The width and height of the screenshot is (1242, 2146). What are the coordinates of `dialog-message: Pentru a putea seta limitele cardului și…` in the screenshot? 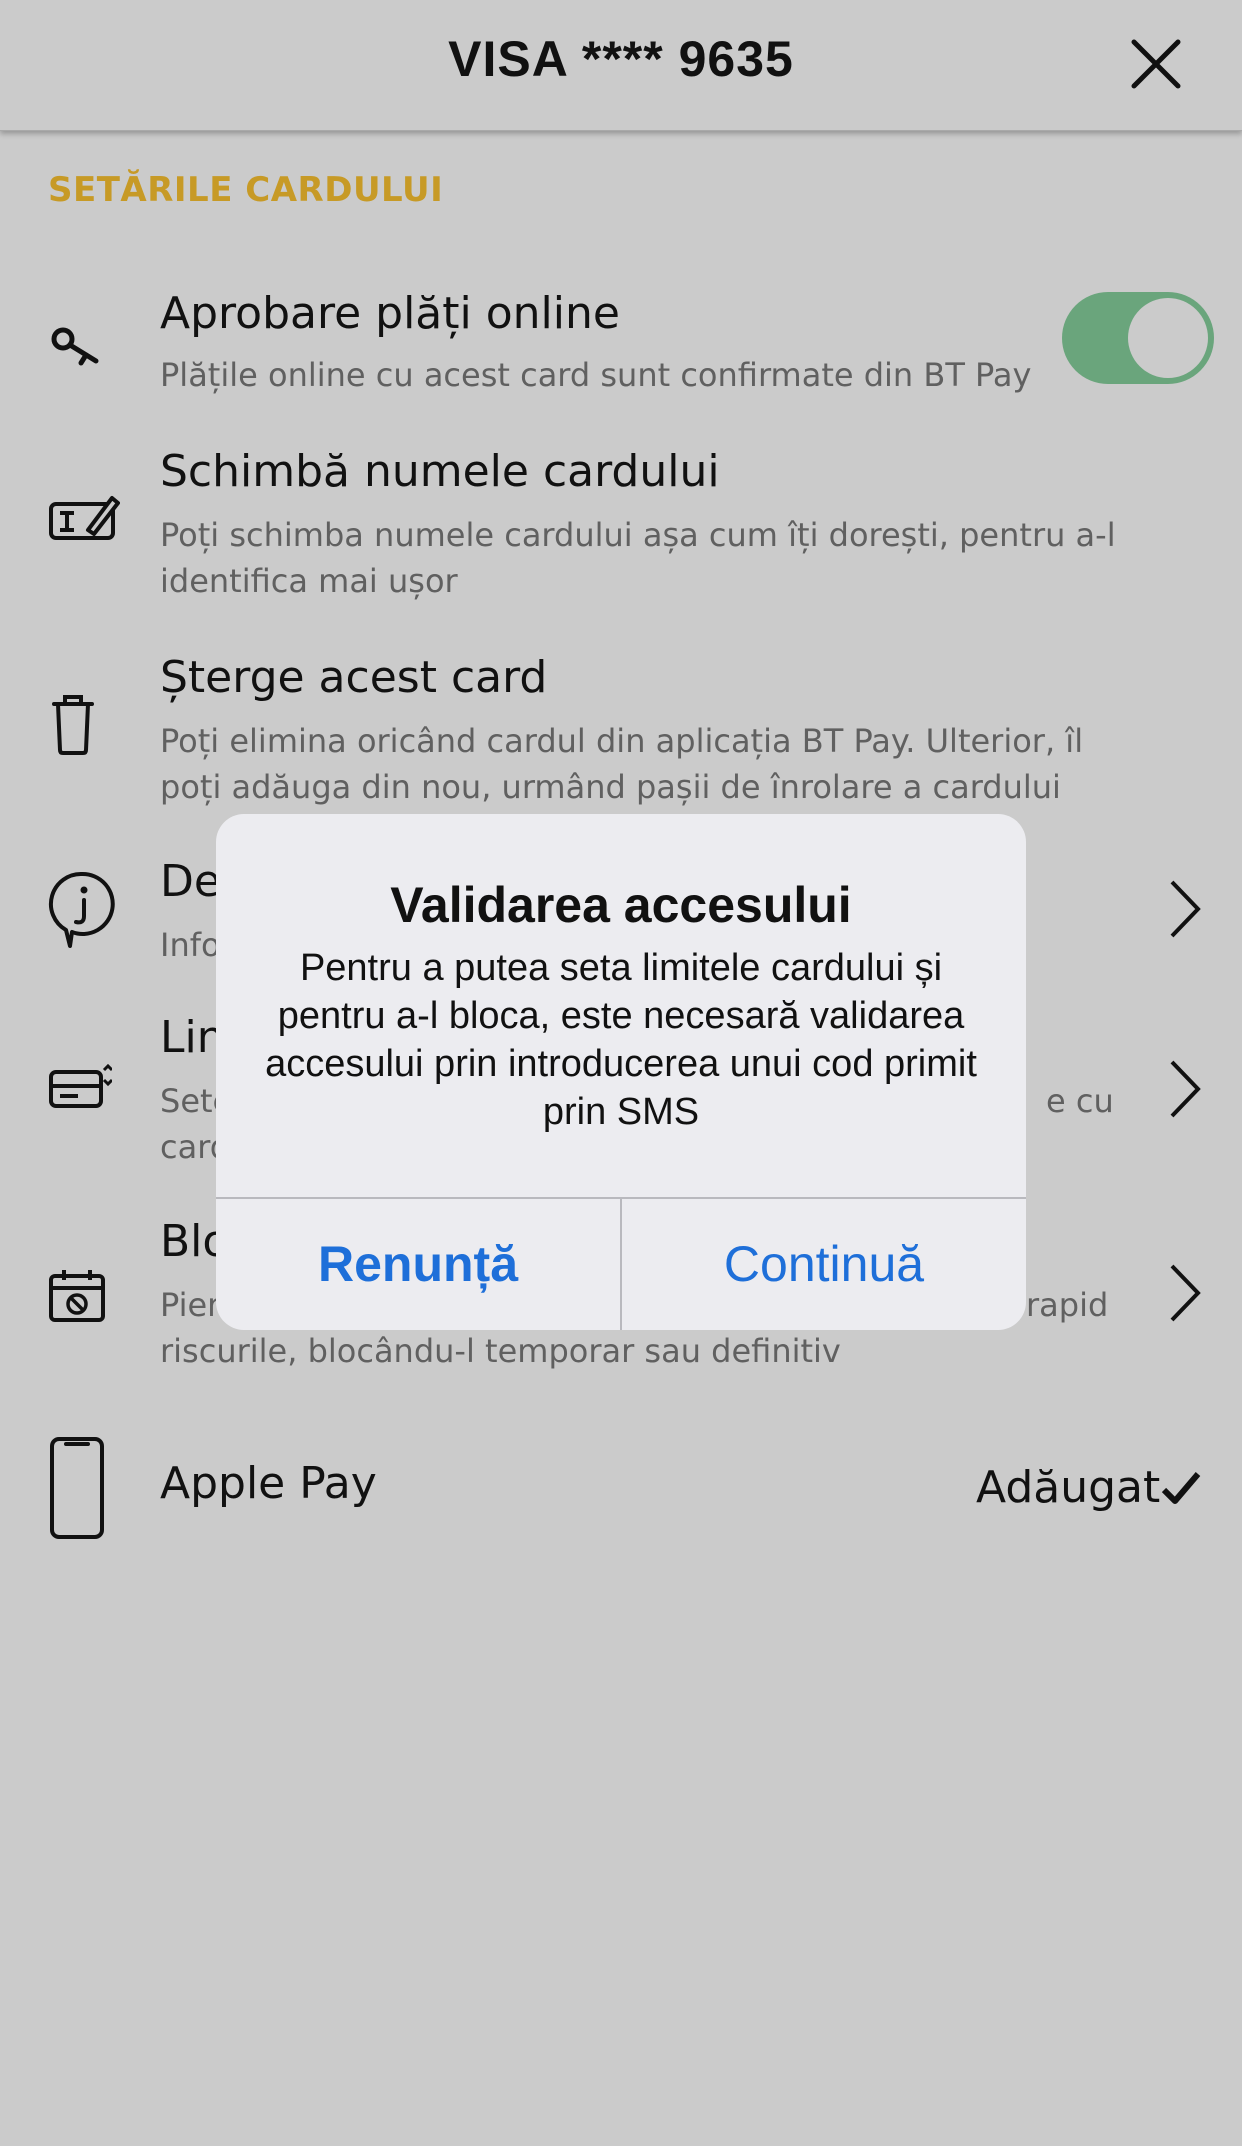 It's located at (621, 1040).